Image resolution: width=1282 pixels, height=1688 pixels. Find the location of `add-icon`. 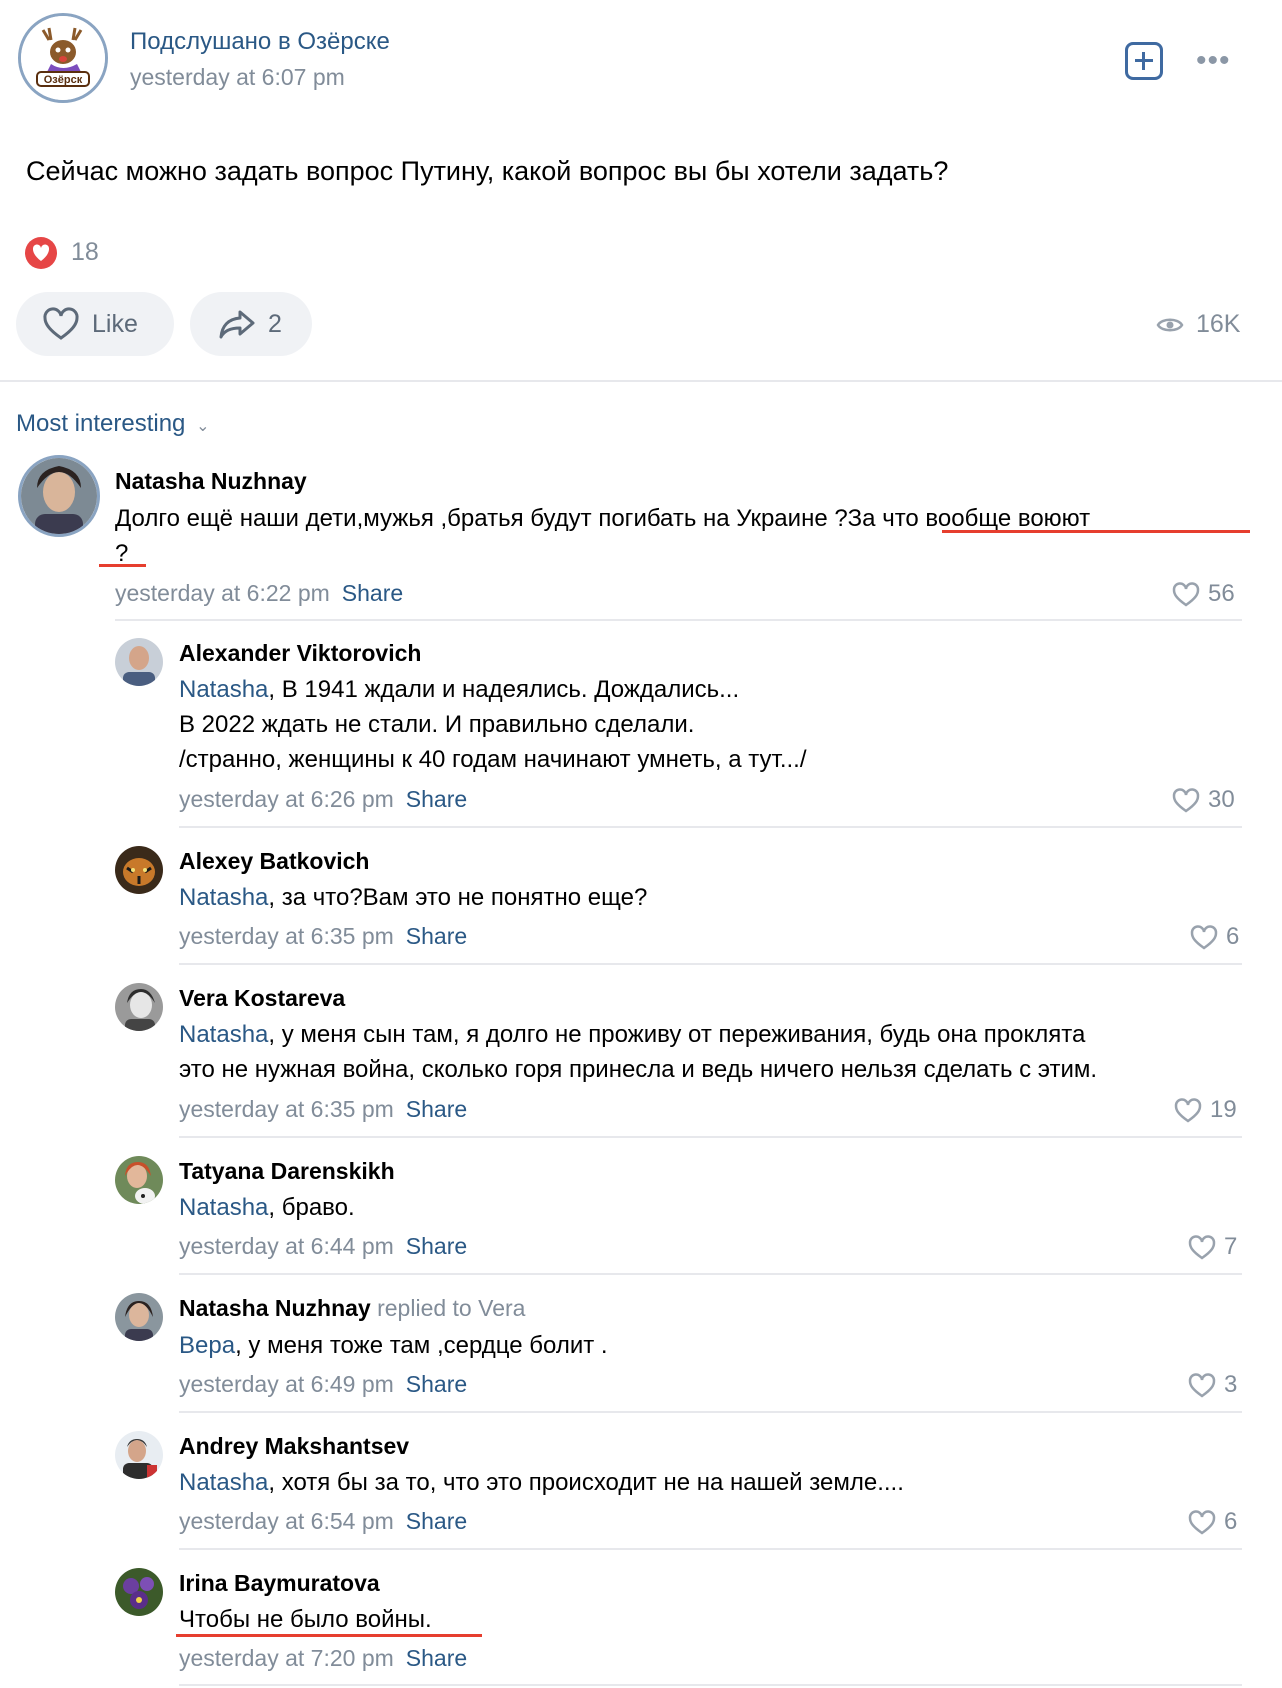

add-icon is located at coordinates (1144, 61).